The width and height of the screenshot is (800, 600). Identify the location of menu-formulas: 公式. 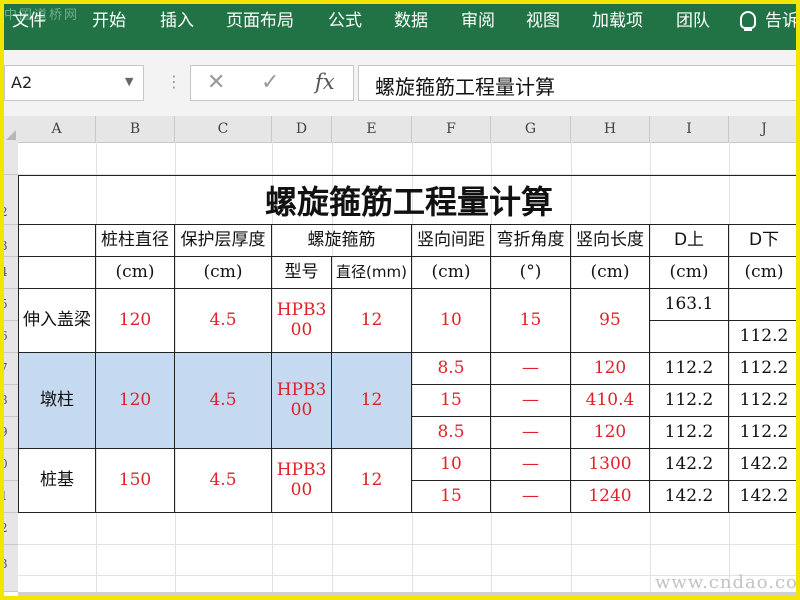
(345, 23).